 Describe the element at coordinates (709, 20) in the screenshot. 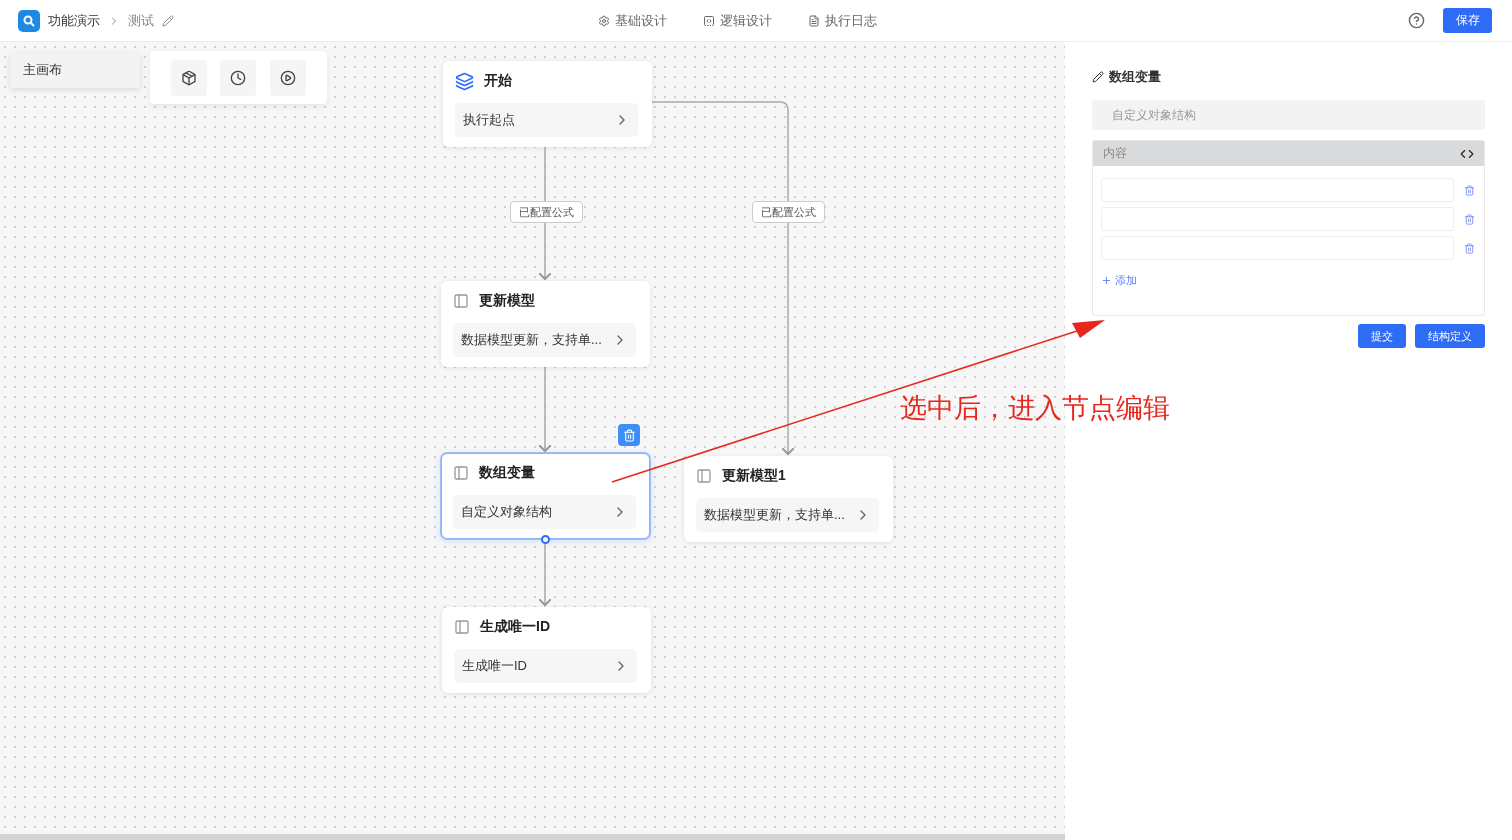

I see `diagram-icon` at that location.